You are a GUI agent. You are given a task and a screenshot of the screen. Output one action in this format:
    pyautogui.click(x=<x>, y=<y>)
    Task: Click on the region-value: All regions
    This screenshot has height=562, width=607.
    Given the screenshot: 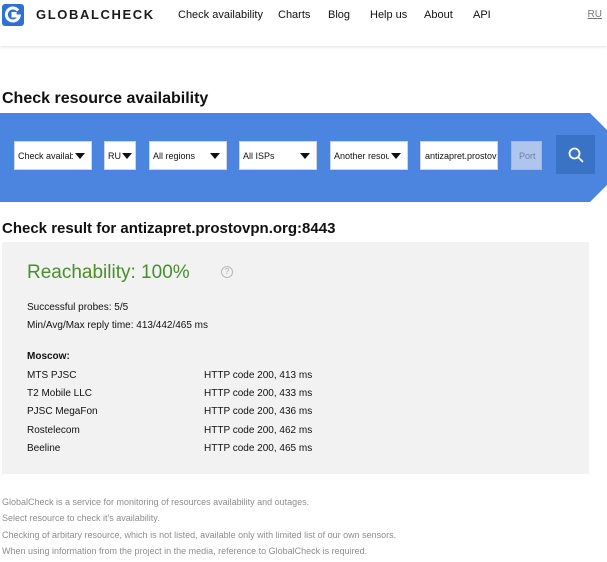 What is the action you would take?
    pyautogui.click(x=174, y=155)
    